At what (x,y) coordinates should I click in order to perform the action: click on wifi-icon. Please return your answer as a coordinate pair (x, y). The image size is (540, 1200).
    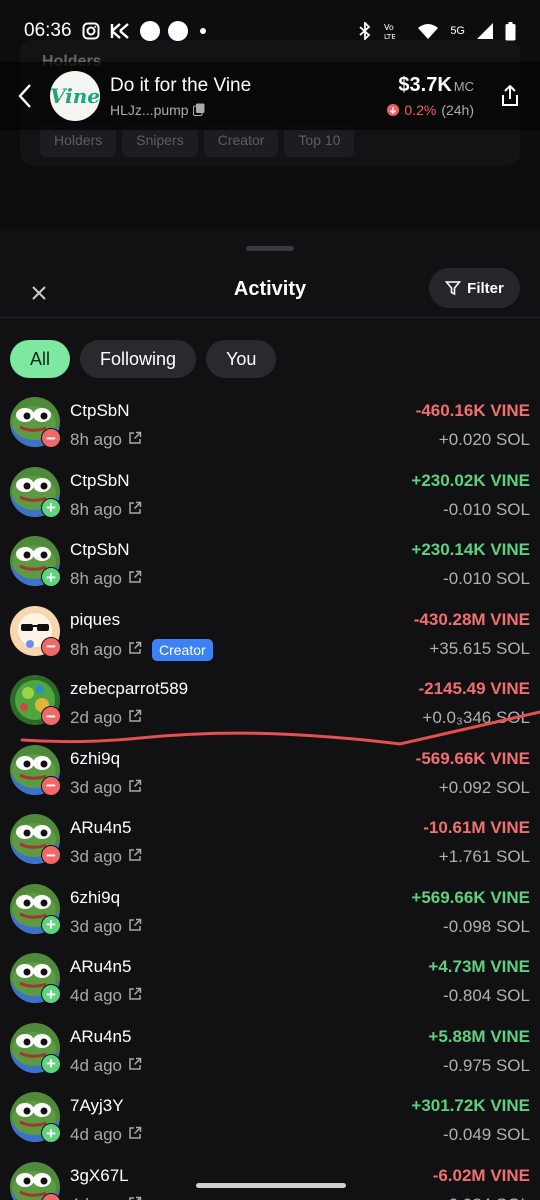
    Looking at the image, I should click on (428, 31).